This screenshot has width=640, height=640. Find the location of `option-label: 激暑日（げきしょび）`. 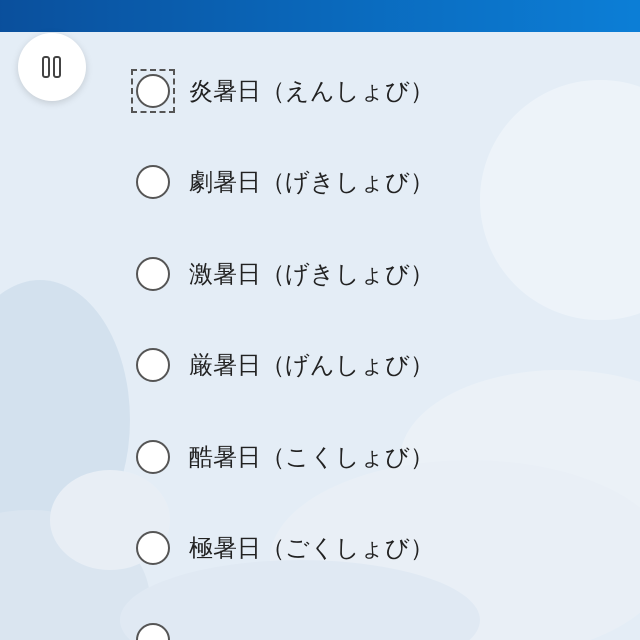

option-label: 激暑日（げきしょび） is located at coordinates (311, 274).